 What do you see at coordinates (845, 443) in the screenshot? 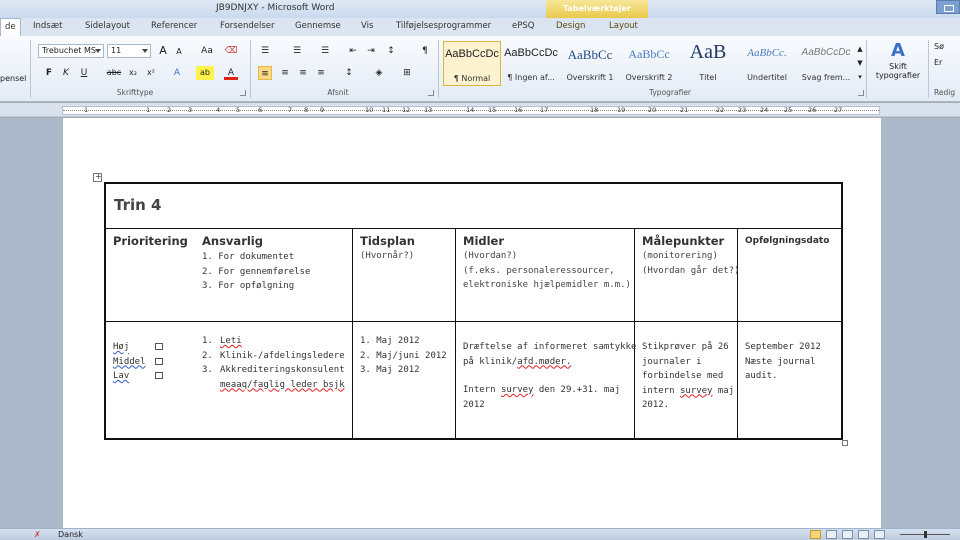
I see `table-resize-handle-icon` at bounding box center [845, 443].